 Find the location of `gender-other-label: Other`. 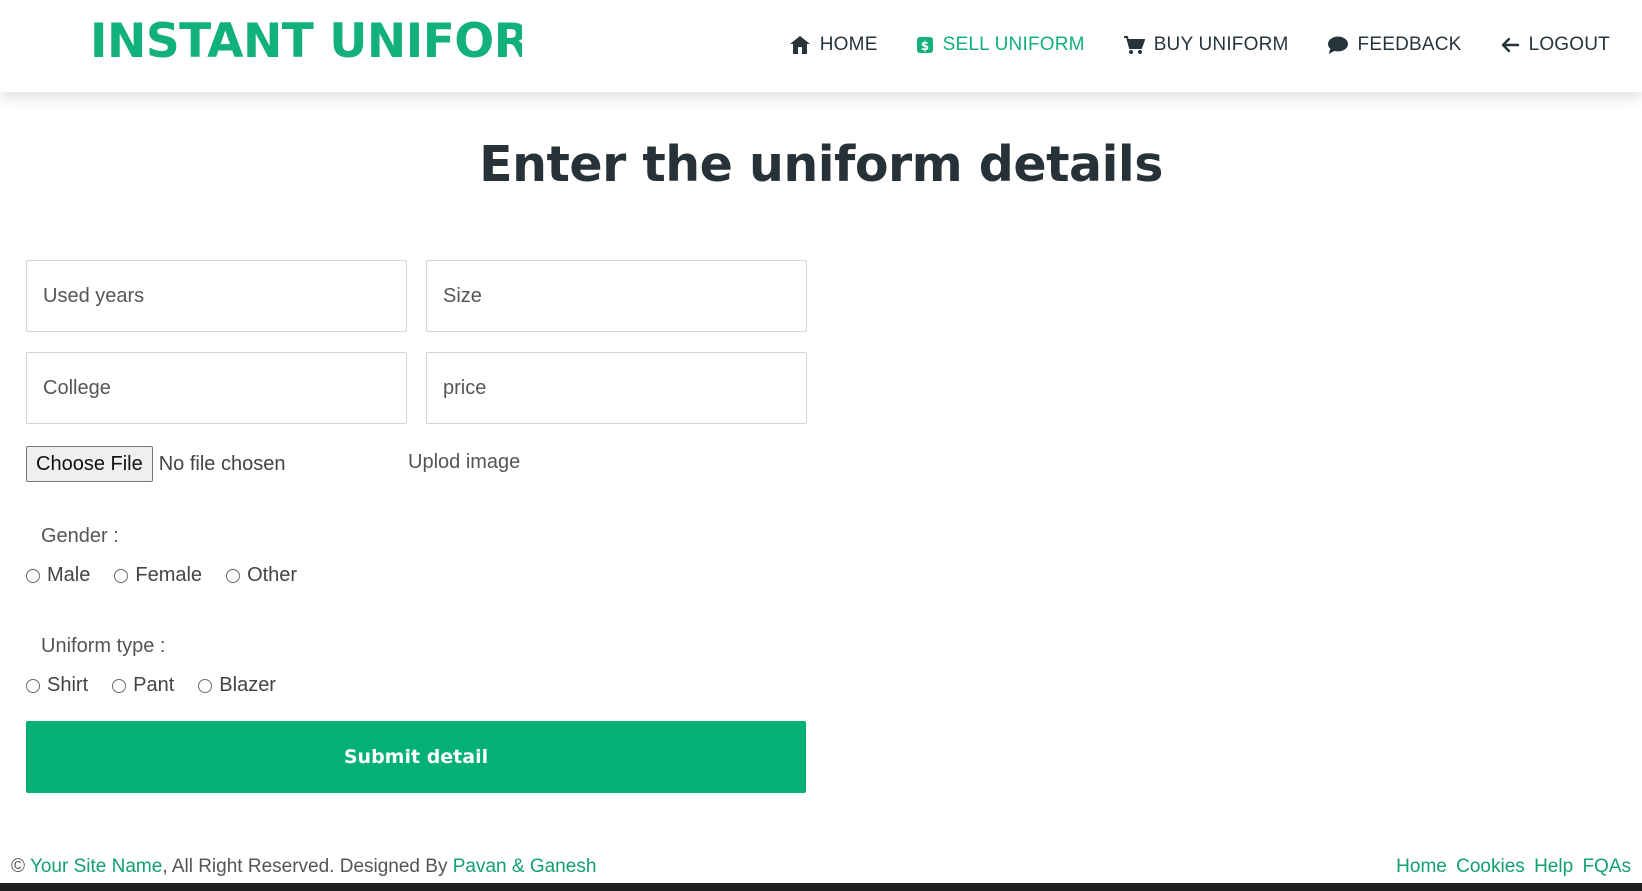

gender-other-label: Other is located at coordinates (272, 575).